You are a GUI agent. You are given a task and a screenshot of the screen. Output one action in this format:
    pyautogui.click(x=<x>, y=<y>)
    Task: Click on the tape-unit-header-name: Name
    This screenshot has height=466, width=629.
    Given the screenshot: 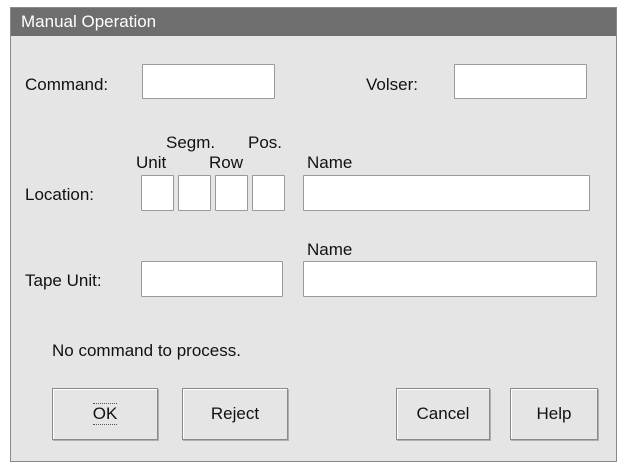 What is the action you would take?
    pyautogui.click(x=330, y=249)
    